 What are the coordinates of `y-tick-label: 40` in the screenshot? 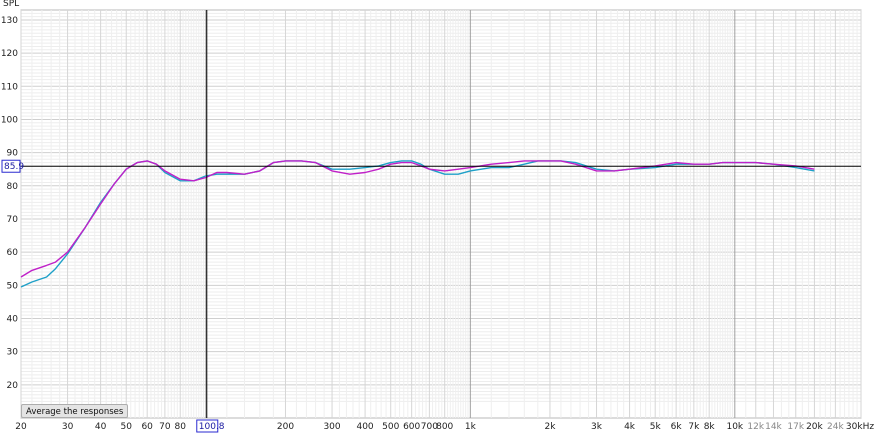 It's located at (13, 319).